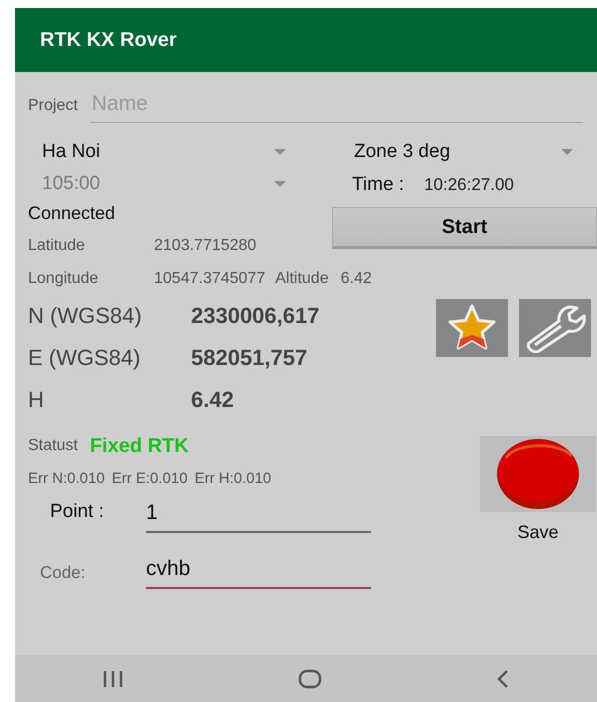 Image resolution: width=597 pixels, height=702 pixels. What do you see at coordinates (139, 446) in the screenshot?
I see `status-value: Fixed RTK` at bounding box center [139, 446].